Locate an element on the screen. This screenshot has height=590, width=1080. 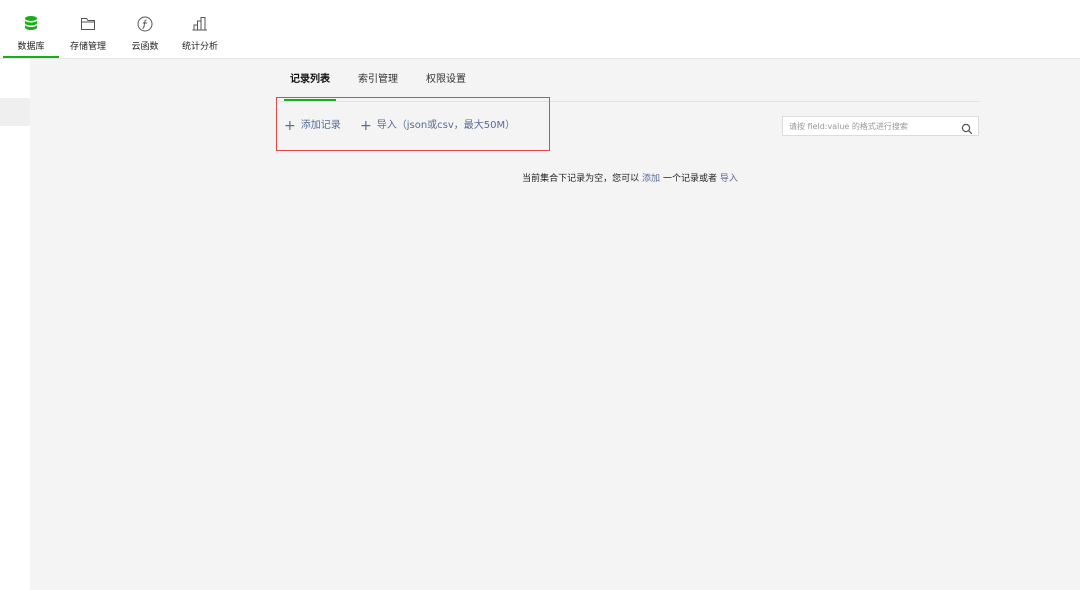
empty-state-add-link: 添加 is located at coordinates (651, 179).